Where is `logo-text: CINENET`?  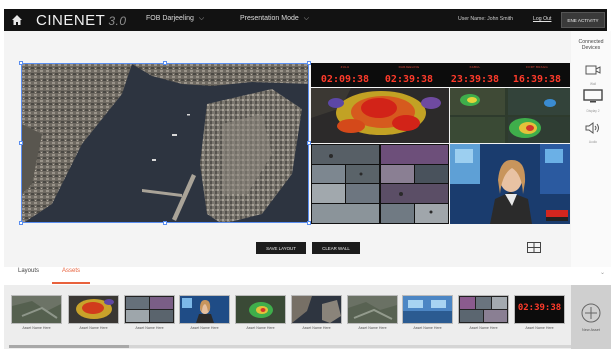
logo-text: CINENET is located at coordinates (71, 20).